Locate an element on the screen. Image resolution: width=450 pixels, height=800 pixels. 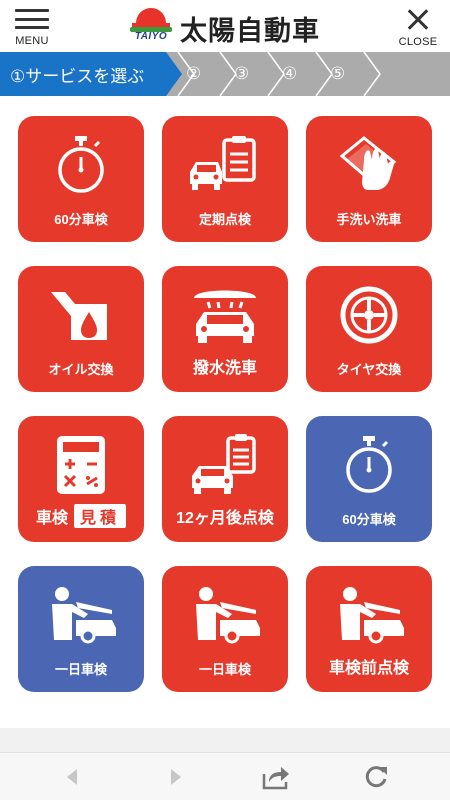
app-header: MENU TAIYO 太陽自動車 CLOSE is located at coordinates (225, 26).